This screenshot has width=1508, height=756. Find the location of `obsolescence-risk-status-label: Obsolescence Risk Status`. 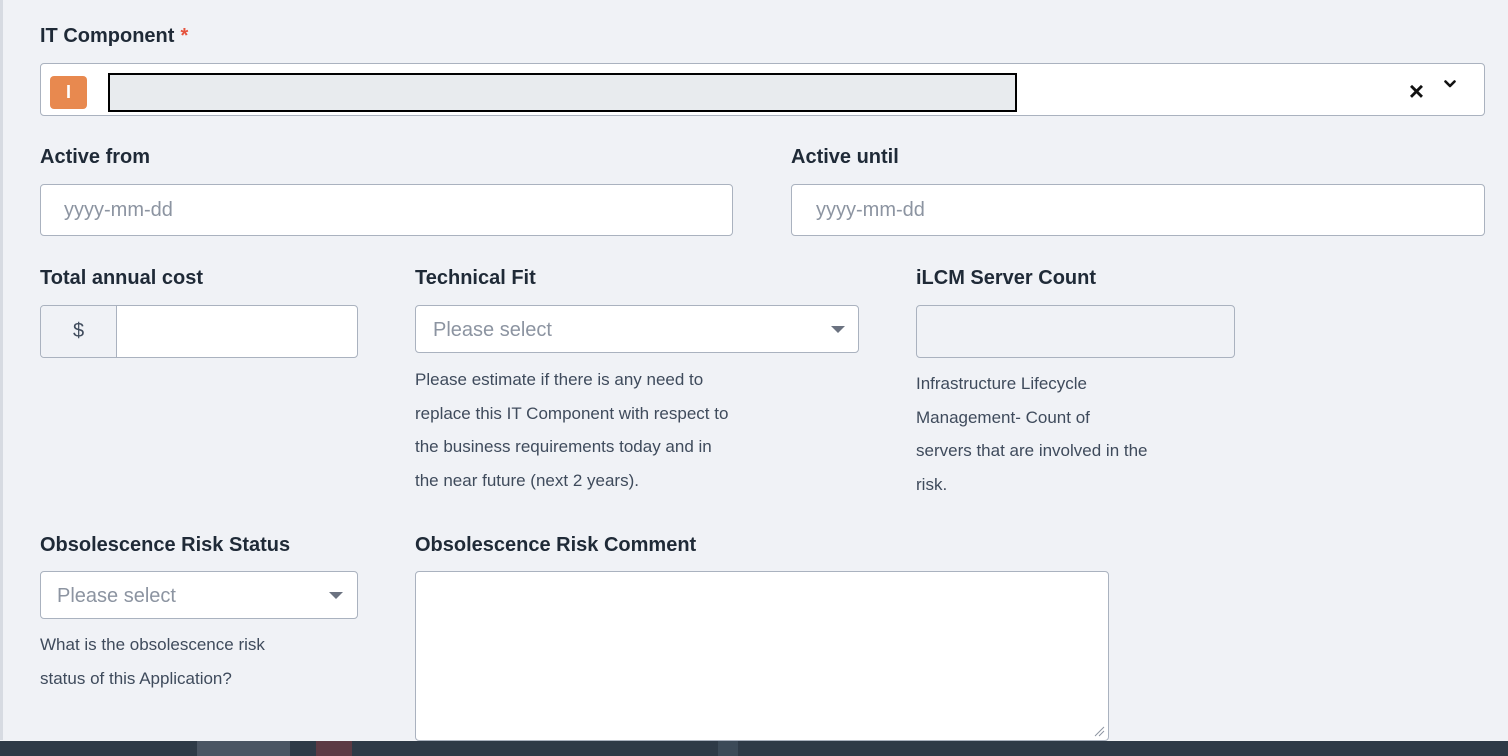

obsolescence-risk-status-label: Obsolescence Risk Status is located at coordinates (165, 545).